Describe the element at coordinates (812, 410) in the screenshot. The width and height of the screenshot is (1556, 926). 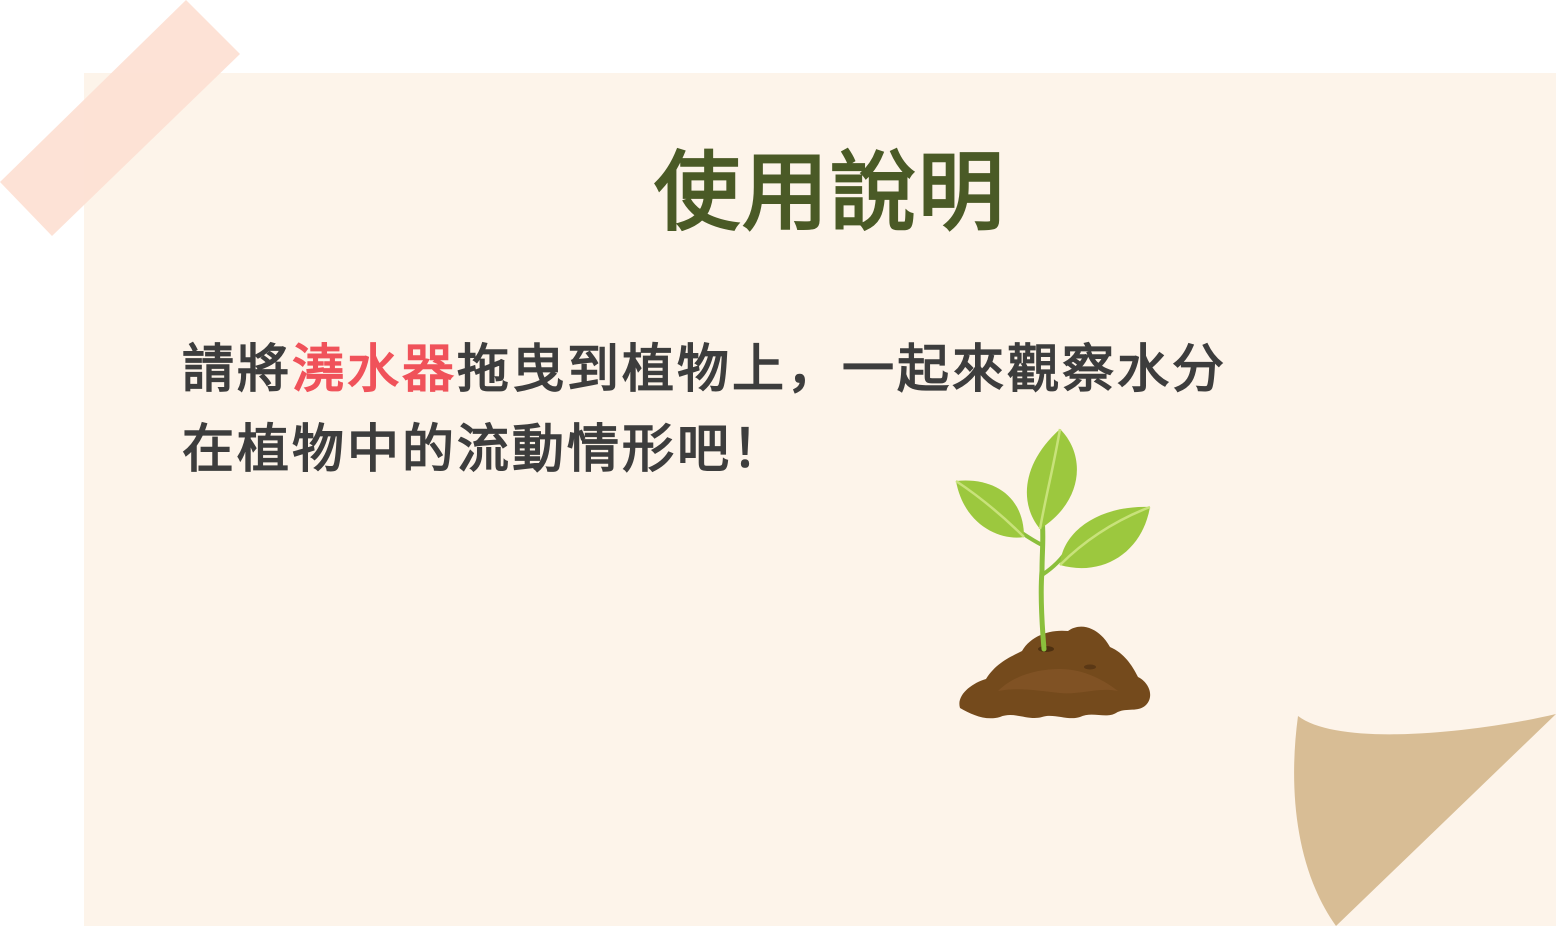
I see `instruction-text: 請將澆水器拖曳到植物上，一起來觀察水分在植物中的流動情形吧！` at that location.